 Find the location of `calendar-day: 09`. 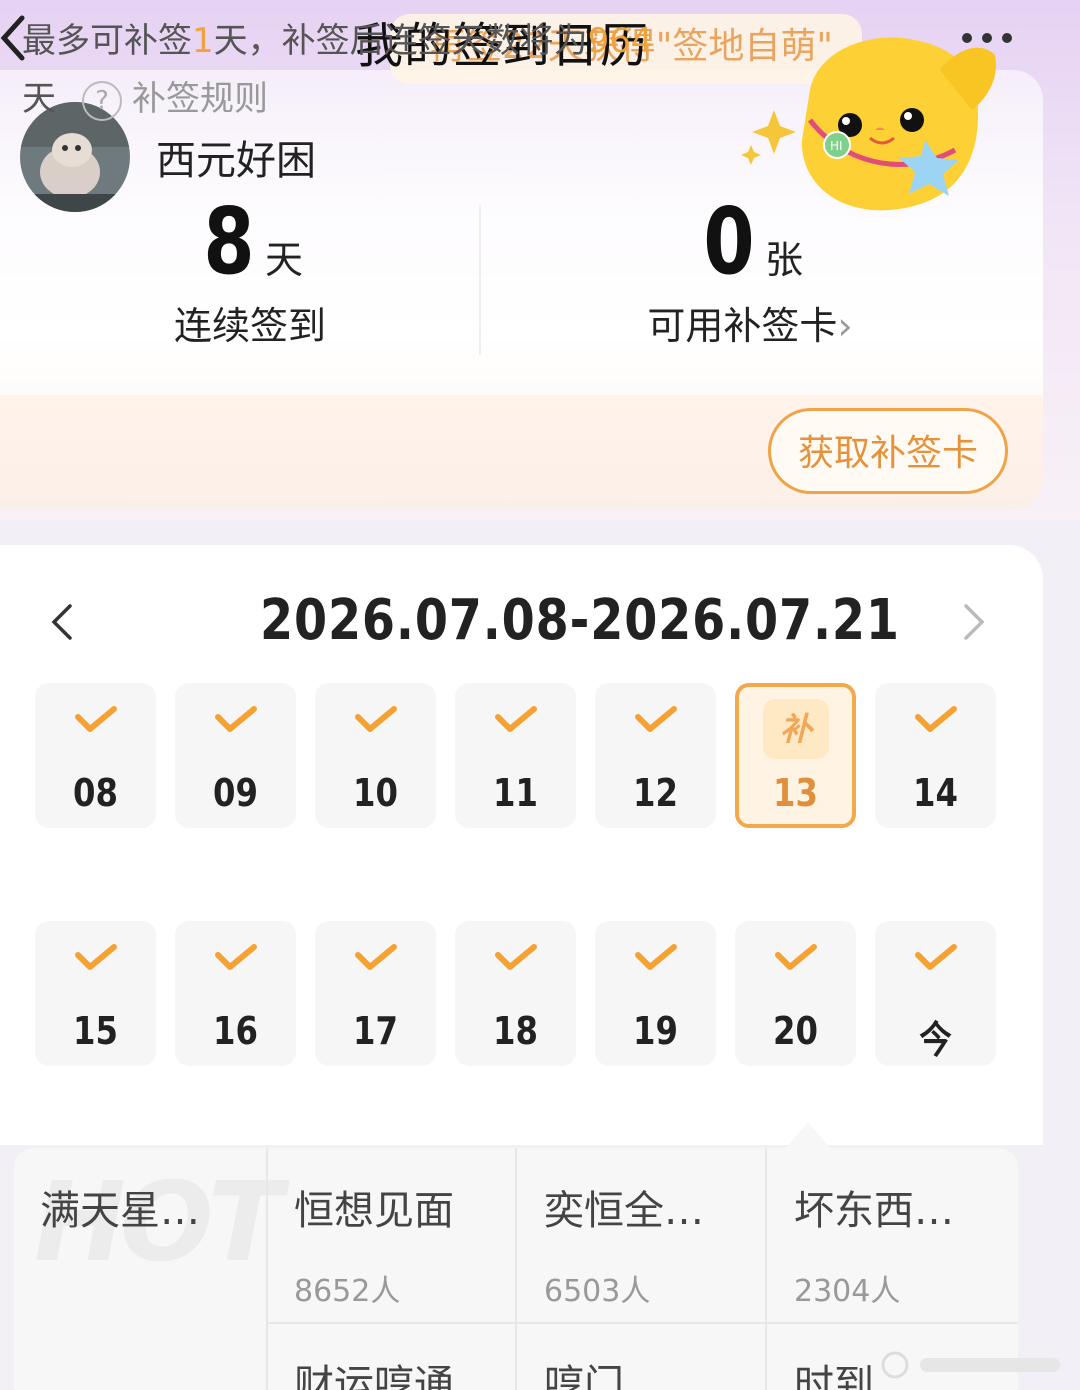

calendar-day: 09 is located at coordinates (235, 755).